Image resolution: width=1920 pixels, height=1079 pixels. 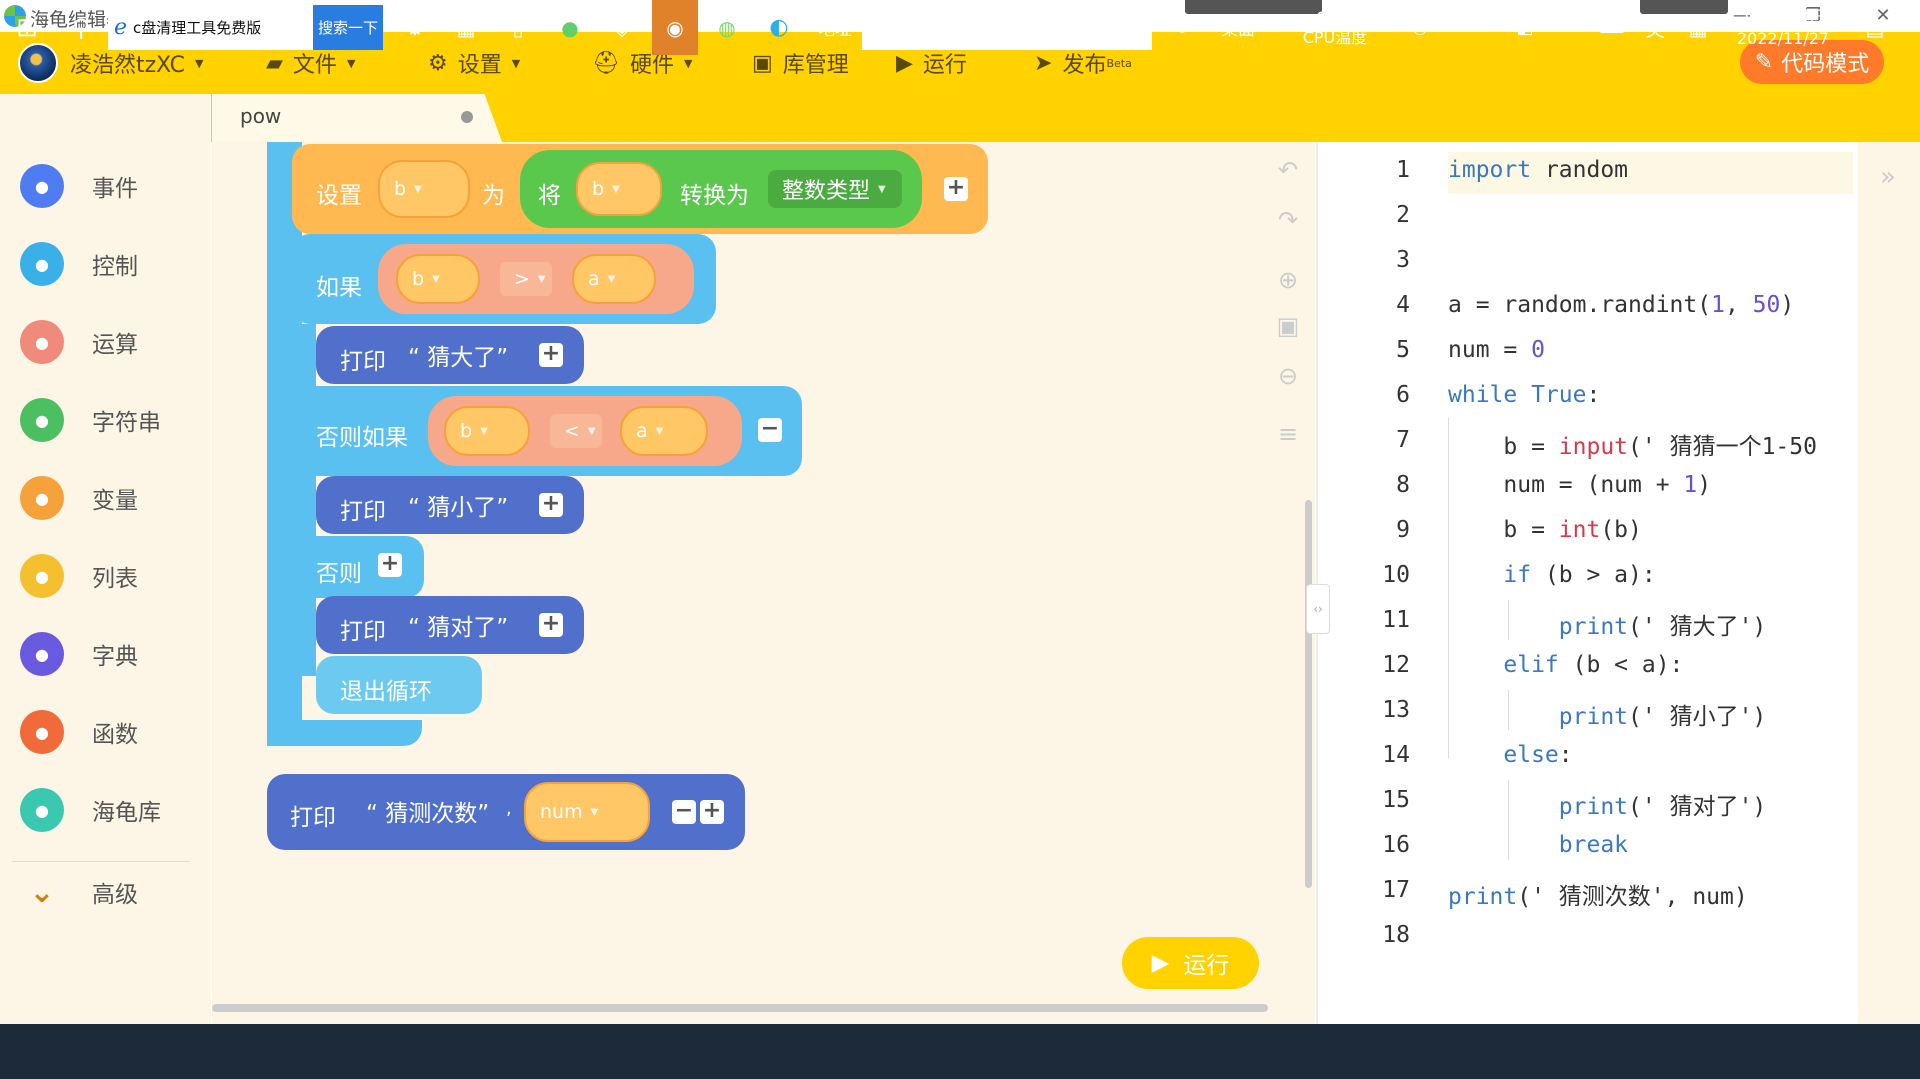 I want to click on dict-icon: ●, so click(x=42, y=654).